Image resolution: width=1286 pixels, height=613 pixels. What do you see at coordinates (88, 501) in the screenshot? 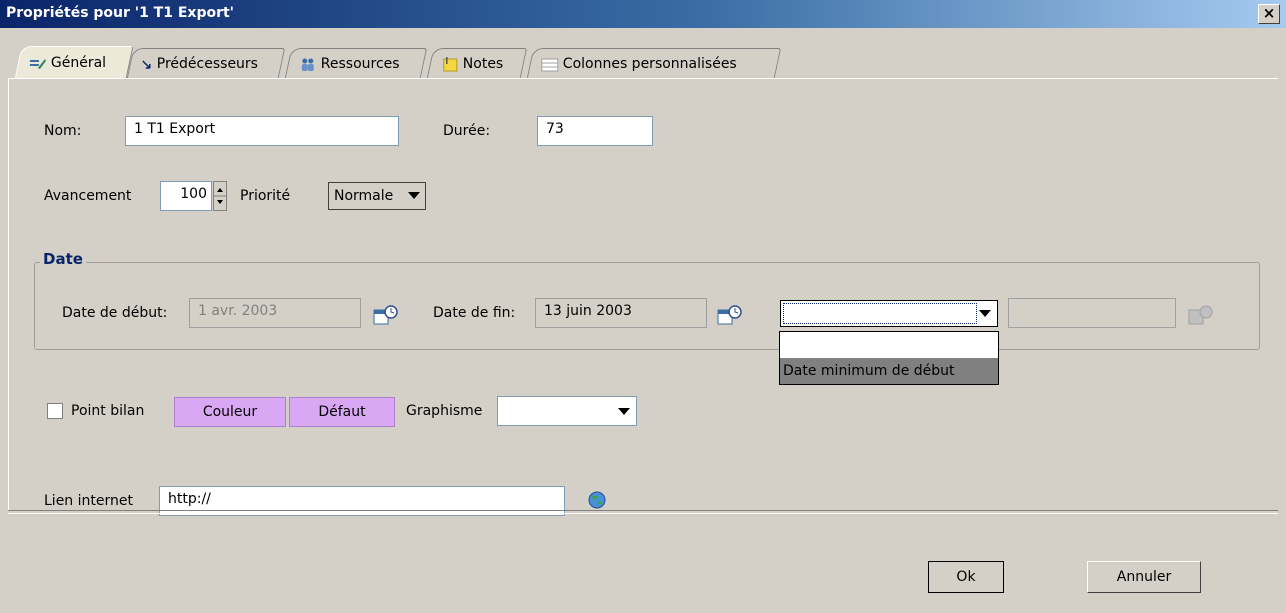
I see `link-label: Lien internet` at bounding box center [88, 501].